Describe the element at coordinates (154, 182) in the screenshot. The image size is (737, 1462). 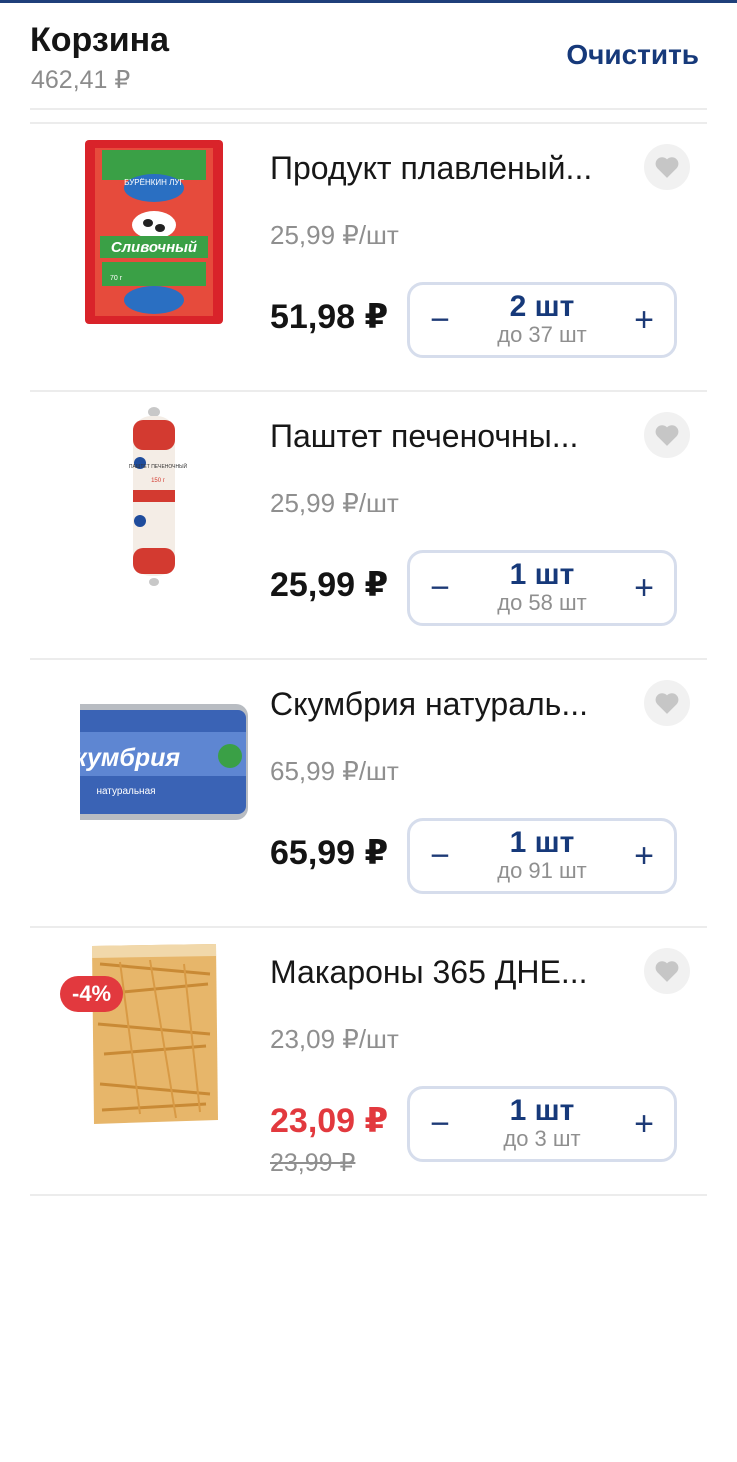
I see `pack-label: БУРЁНКИН ЛУГ` at that location.